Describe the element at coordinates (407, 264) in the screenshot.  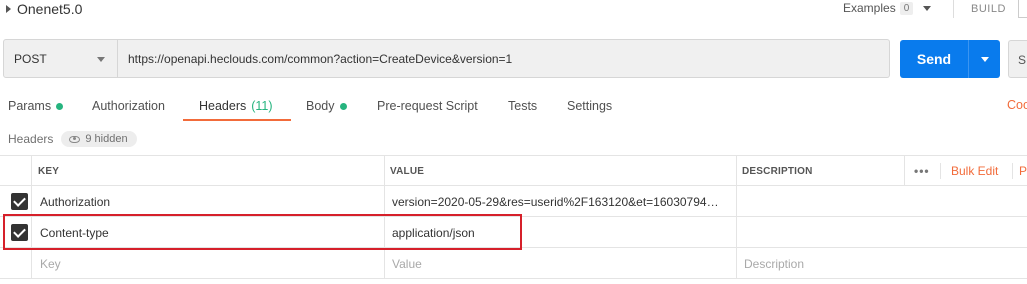
I see `value-input: Value` at that location.